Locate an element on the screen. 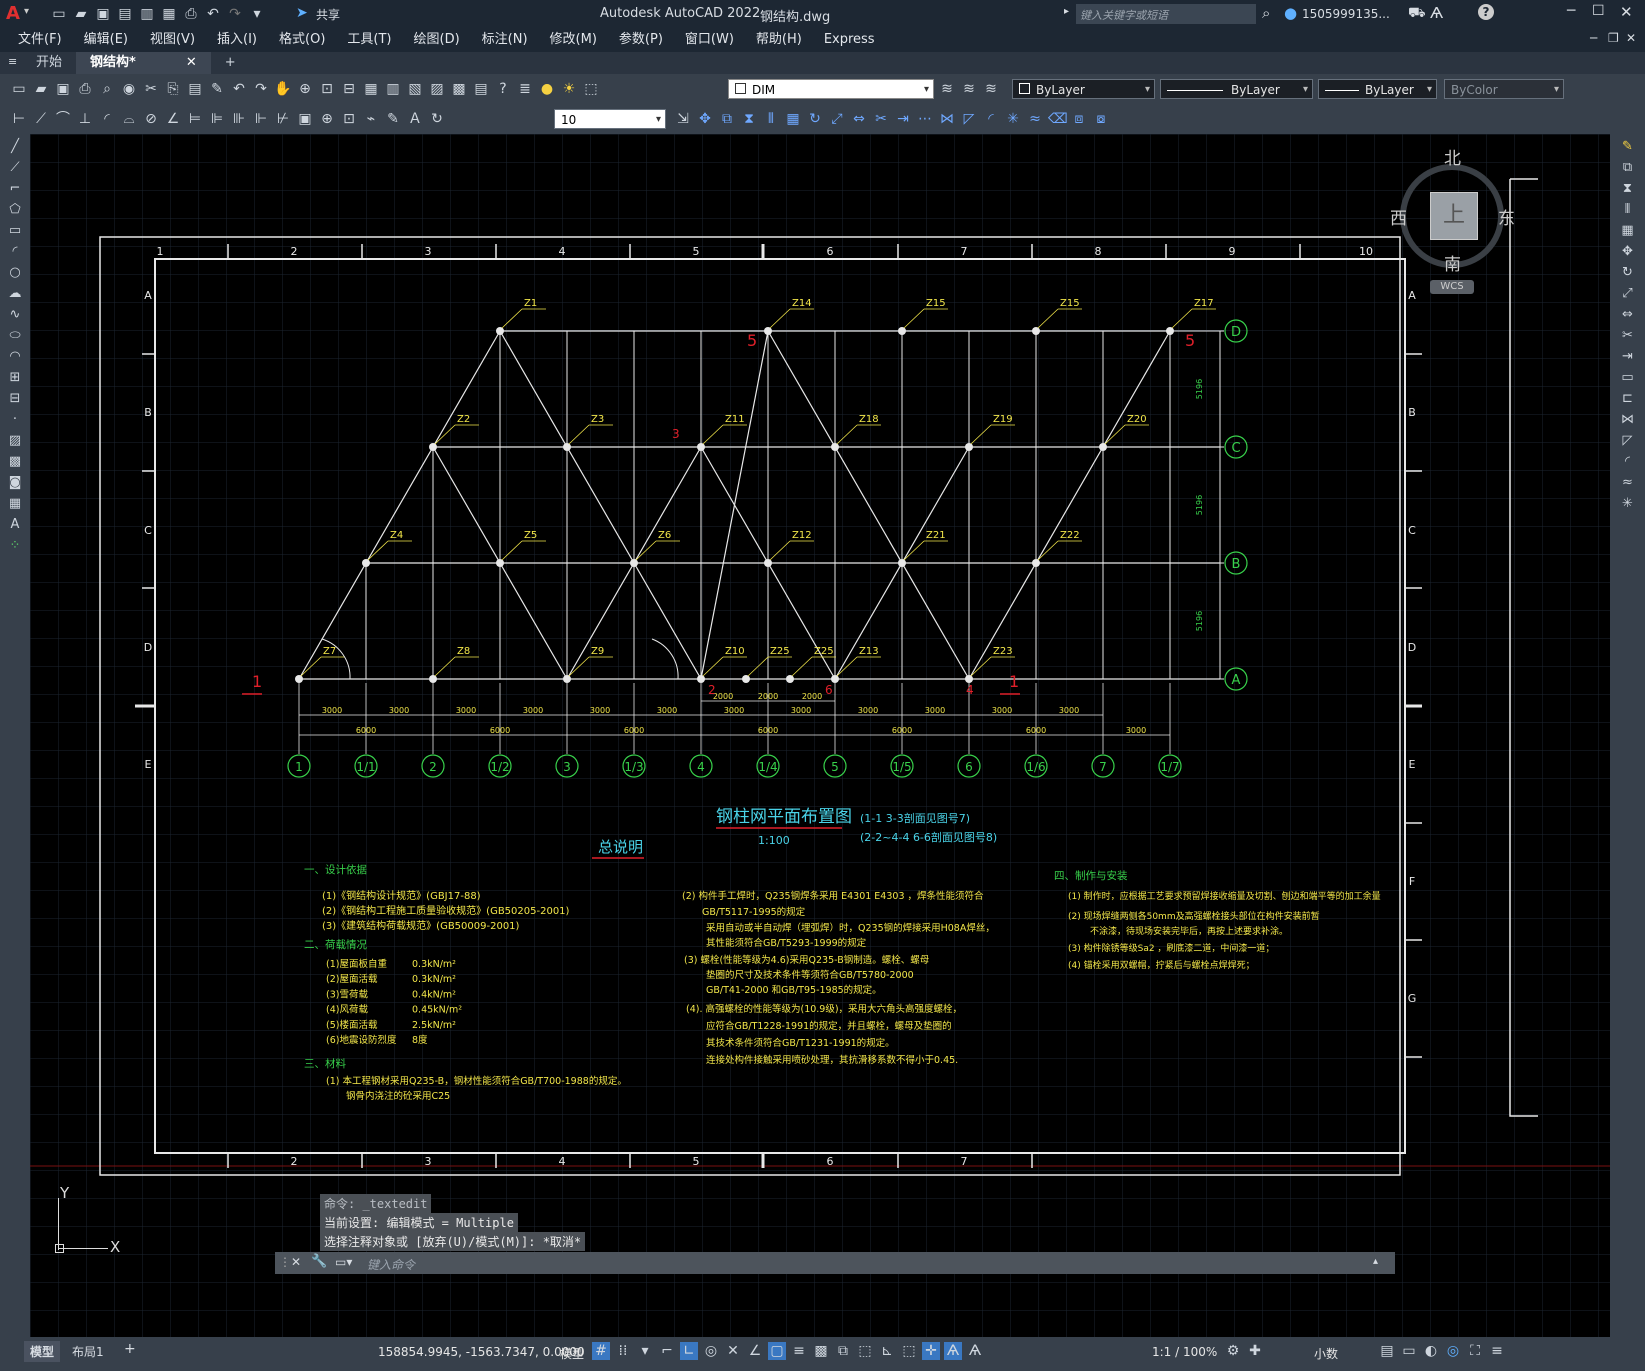 This screenshot has width=1645, height=1371. clean-screen-icon: ⛶ is located at coordinates (1475, 1351).